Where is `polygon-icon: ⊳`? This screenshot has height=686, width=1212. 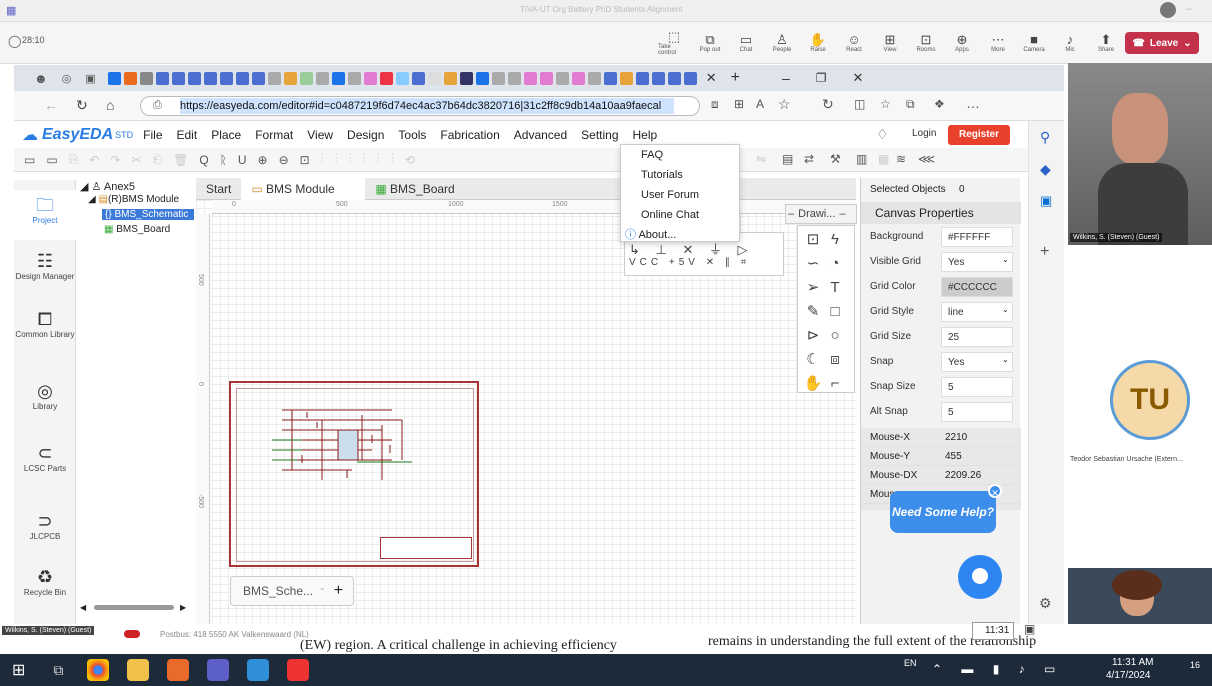 polygon-icon: ⊳ is located at coordinates (813, 336).